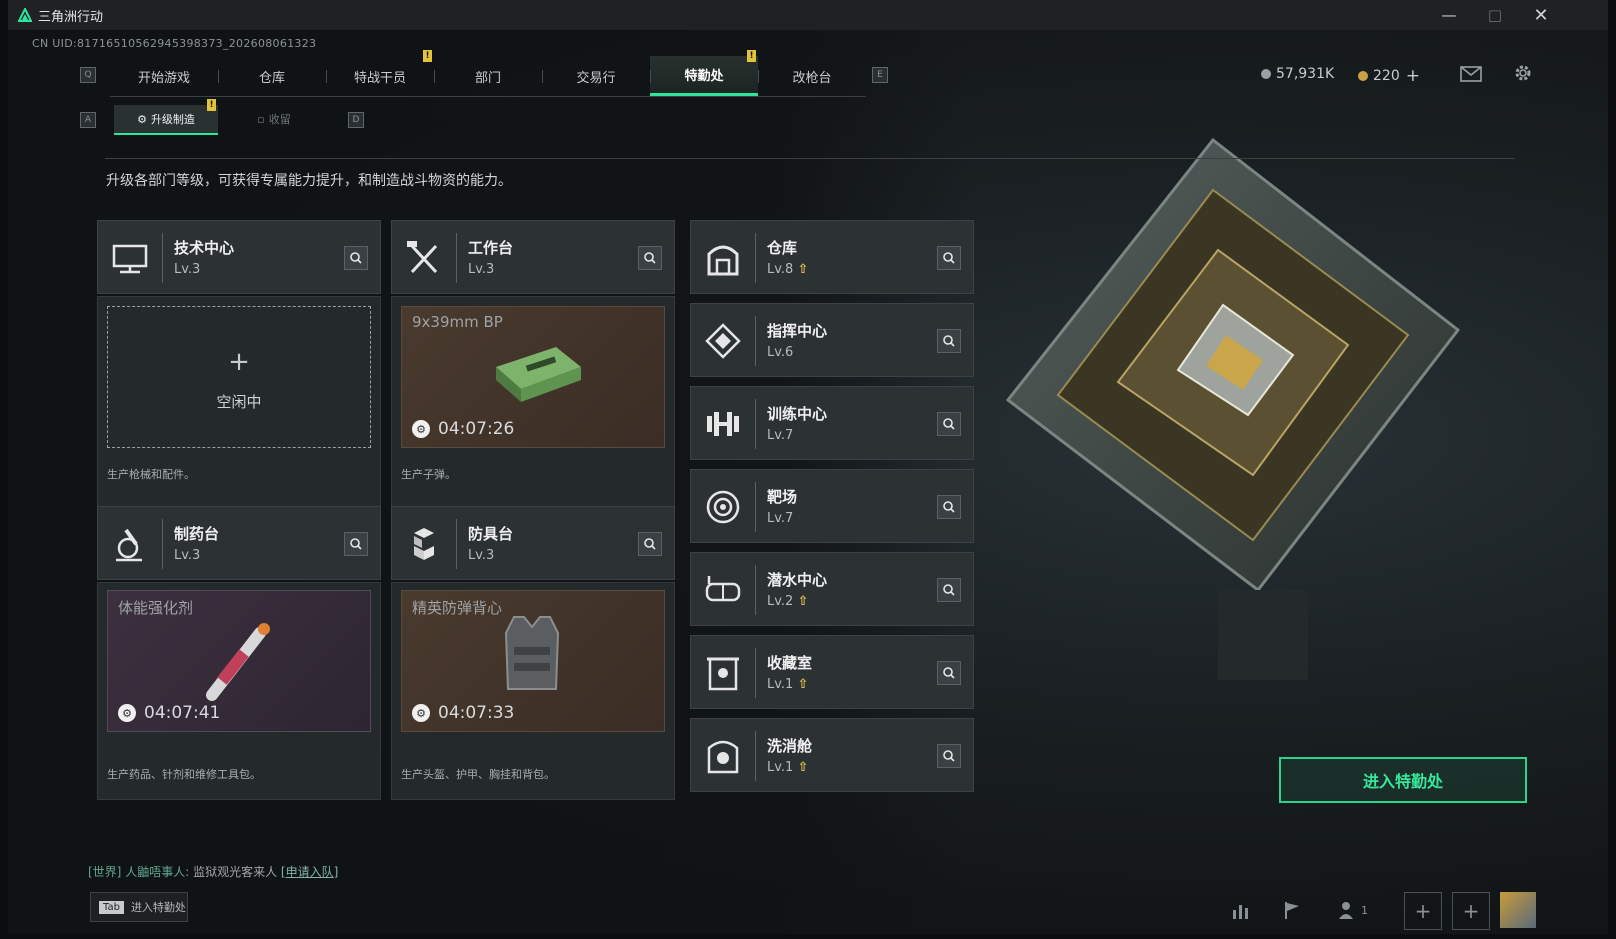 Image resolution: width=1616 pixels, height=939 pixels. What do you see at coordinates (25, 15) in the screenshot?
I see `app-logo-icon` at bounding box center [25, 15].